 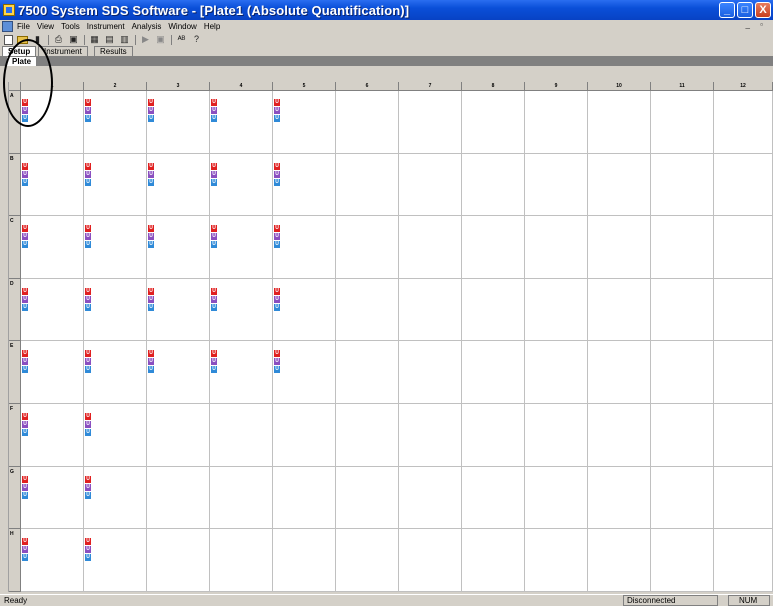 I want to click on well-H2: UUU, so click(x=115, y=560).